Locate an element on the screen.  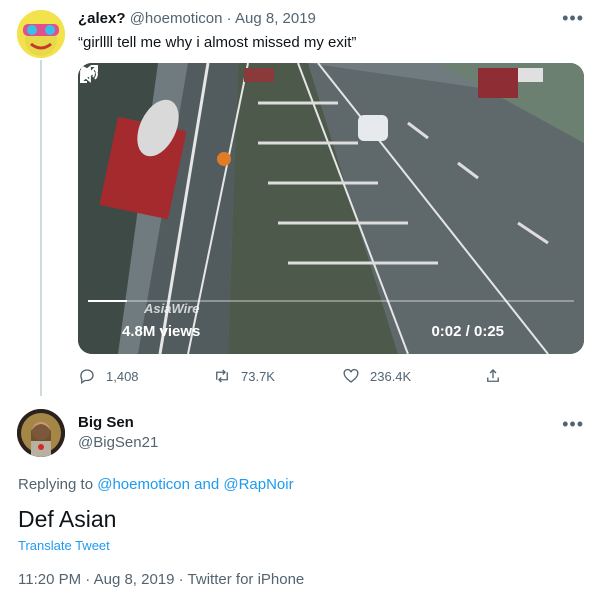
retweet-icon is located at coordinates (222, 376).